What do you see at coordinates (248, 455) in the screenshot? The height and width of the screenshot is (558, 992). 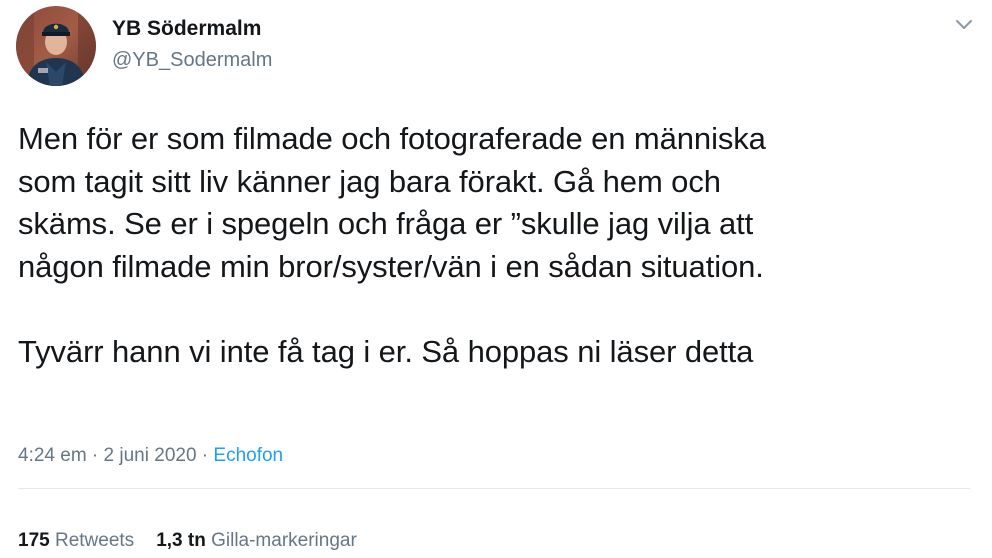 I see `tweet-source-link: Echofon` at bounding box center [248, 455].